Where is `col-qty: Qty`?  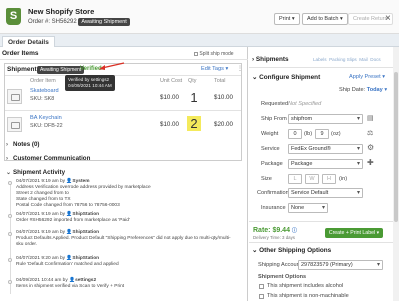
col-qty: Qty is located at coordinates (192, 81).